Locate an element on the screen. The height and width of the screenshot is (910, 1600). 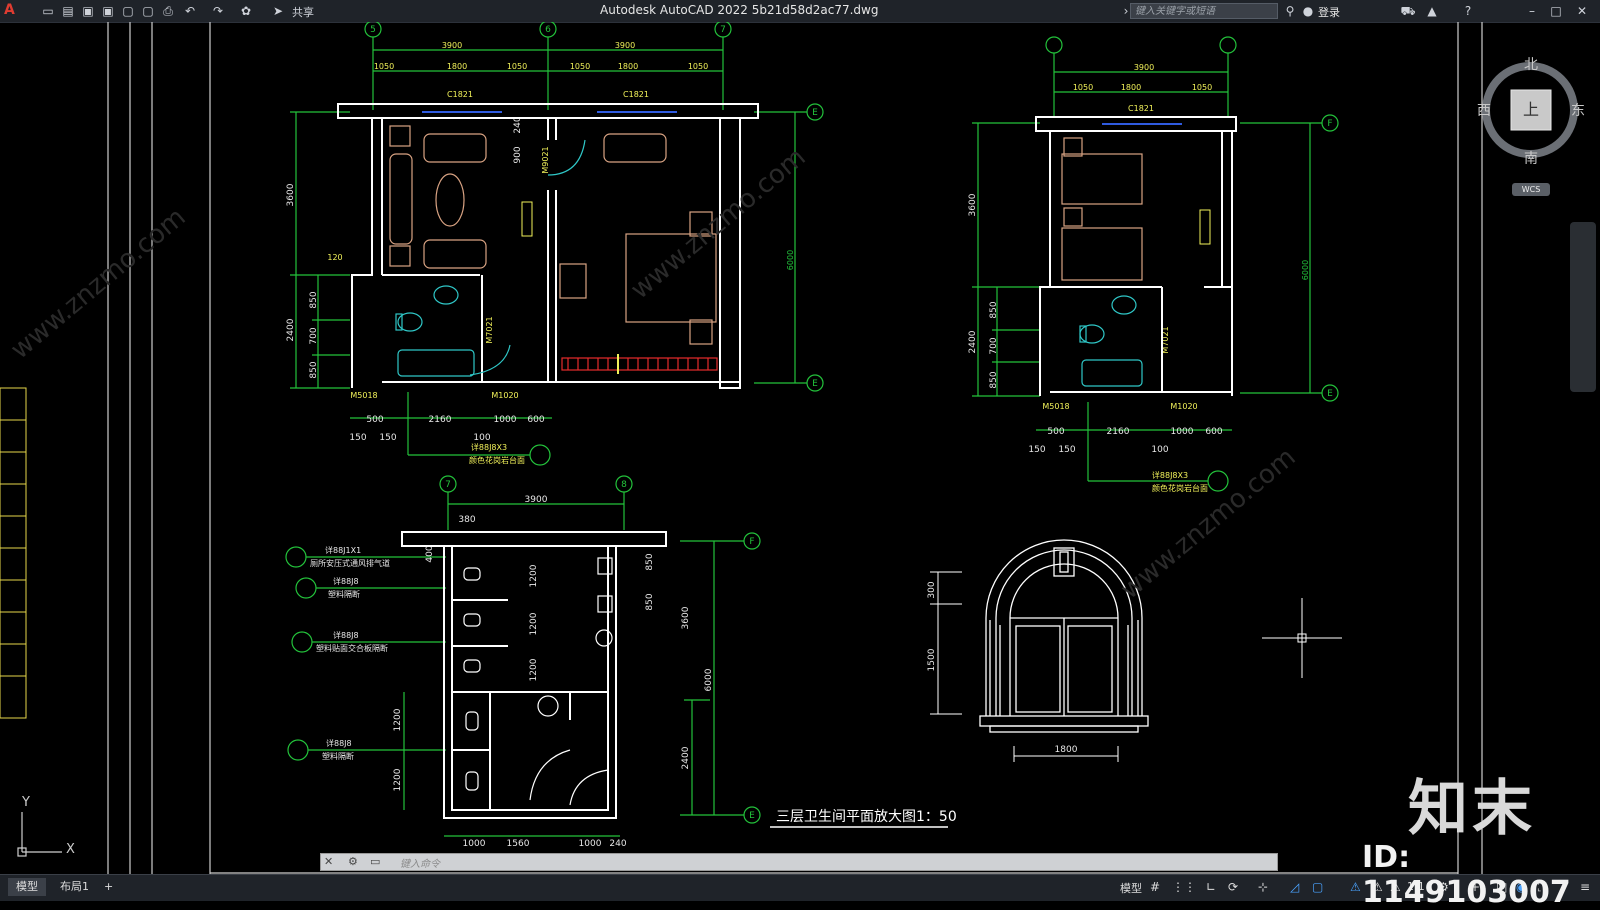
dim-text: 6000 is located at coordinates (1305, 270).